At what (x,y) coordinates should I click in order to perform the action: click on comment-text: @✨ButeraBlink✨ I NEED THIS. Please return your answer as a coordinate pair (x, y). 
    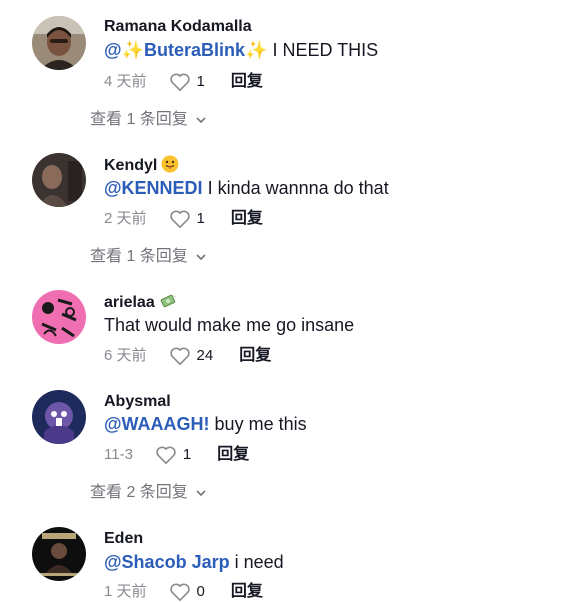
    Looking at the image, I should click on (241, 50).